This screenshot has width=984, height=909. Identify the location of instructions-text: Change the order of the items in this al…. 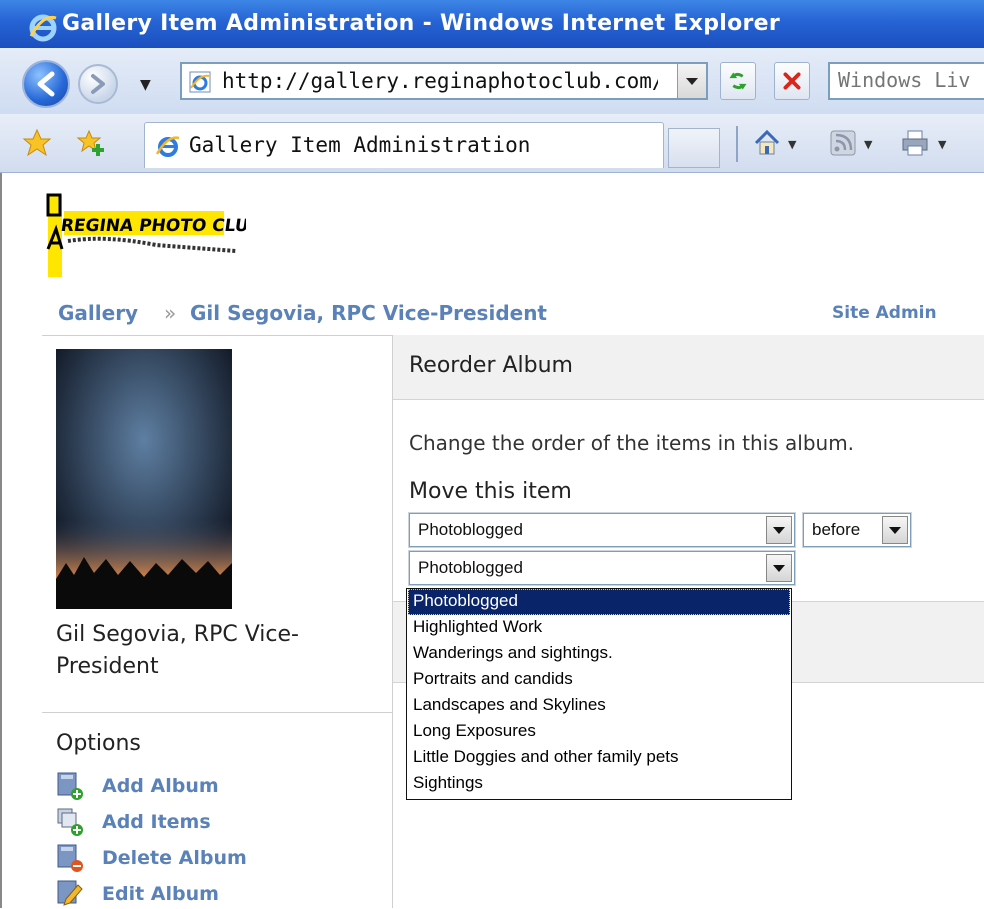
(632, 443).